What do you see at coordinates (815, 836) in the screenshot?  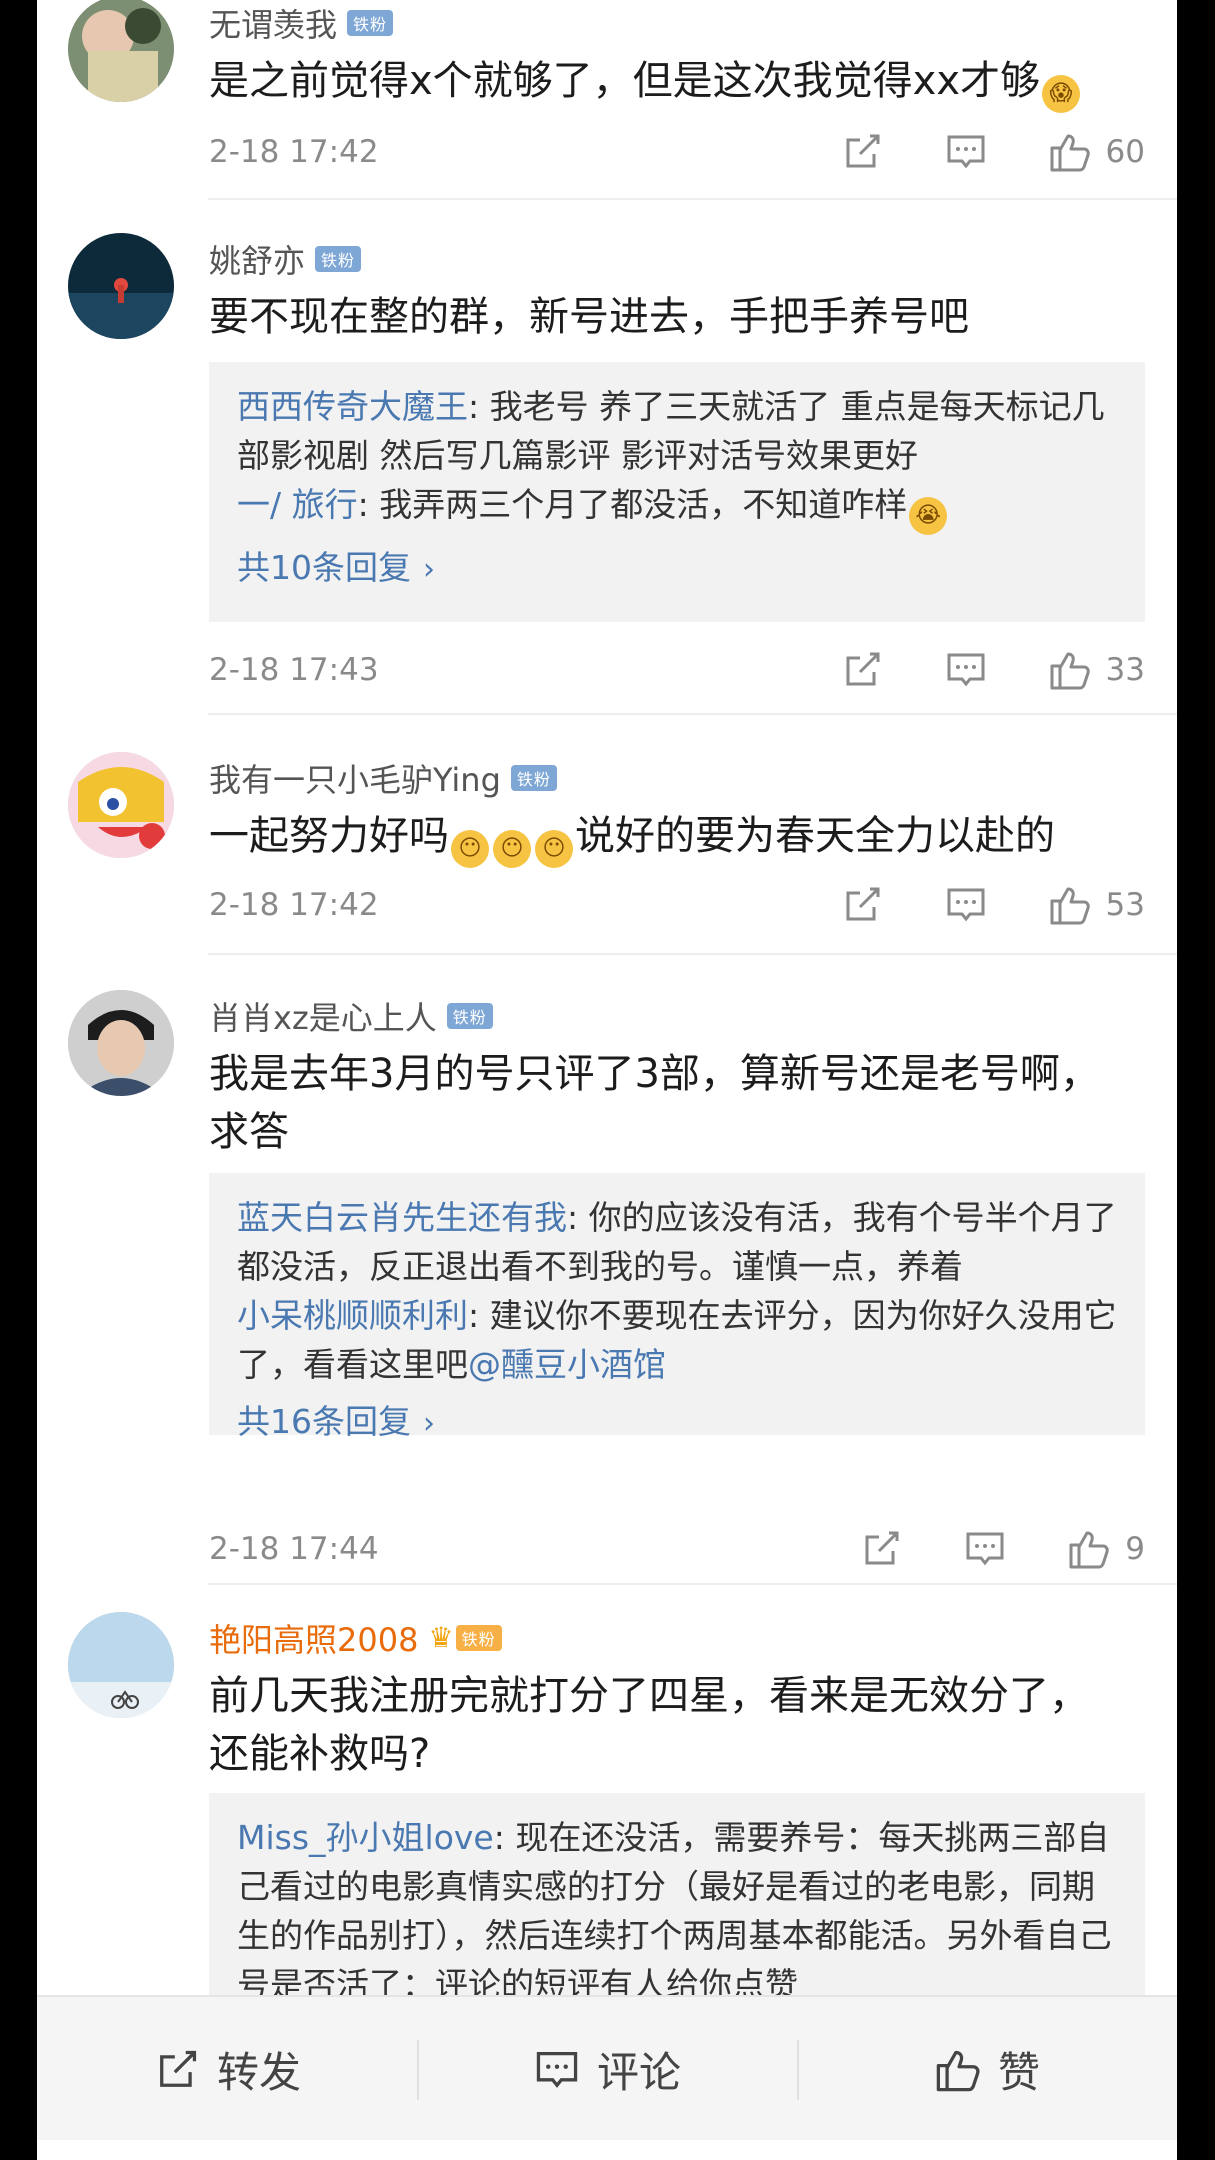 I see `comment-text-part: 说好的要为春天全力以赴的` at bounding box center [815, 836].